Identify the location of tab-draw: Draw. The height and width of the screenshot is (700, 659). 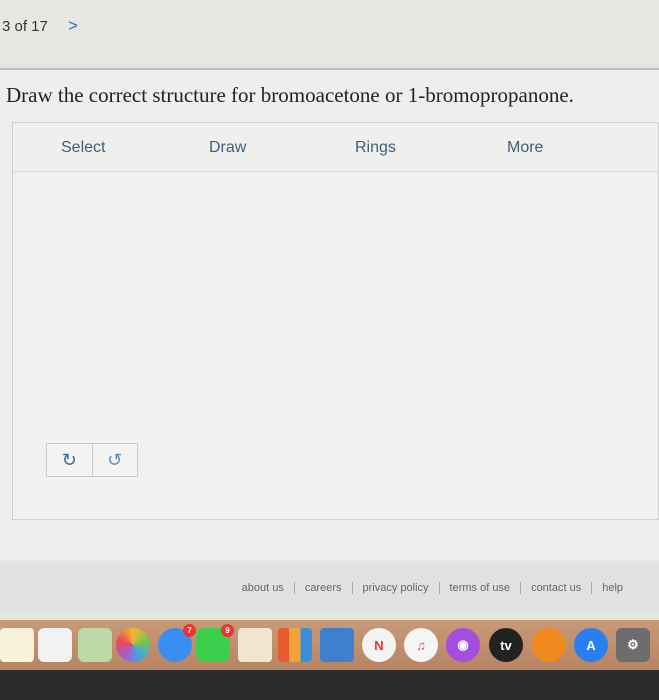
(227, 148).